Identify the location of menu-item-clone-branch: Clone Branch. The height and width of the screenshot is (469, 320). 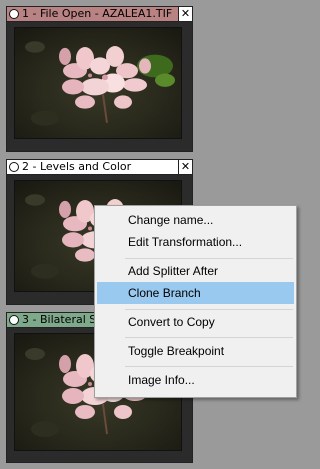
(195, 293).